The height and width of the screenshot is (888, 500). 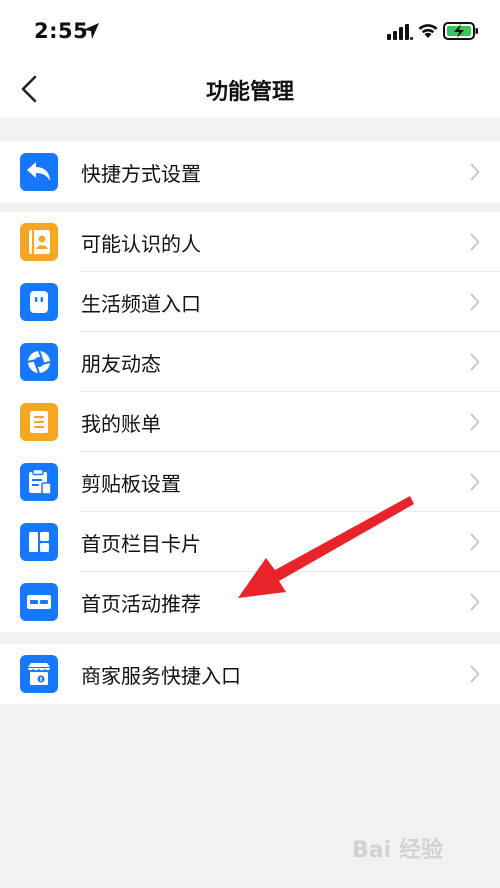 I want to click on settings-group-3: 商家服务快捷入口, so click(x=250, y=674).